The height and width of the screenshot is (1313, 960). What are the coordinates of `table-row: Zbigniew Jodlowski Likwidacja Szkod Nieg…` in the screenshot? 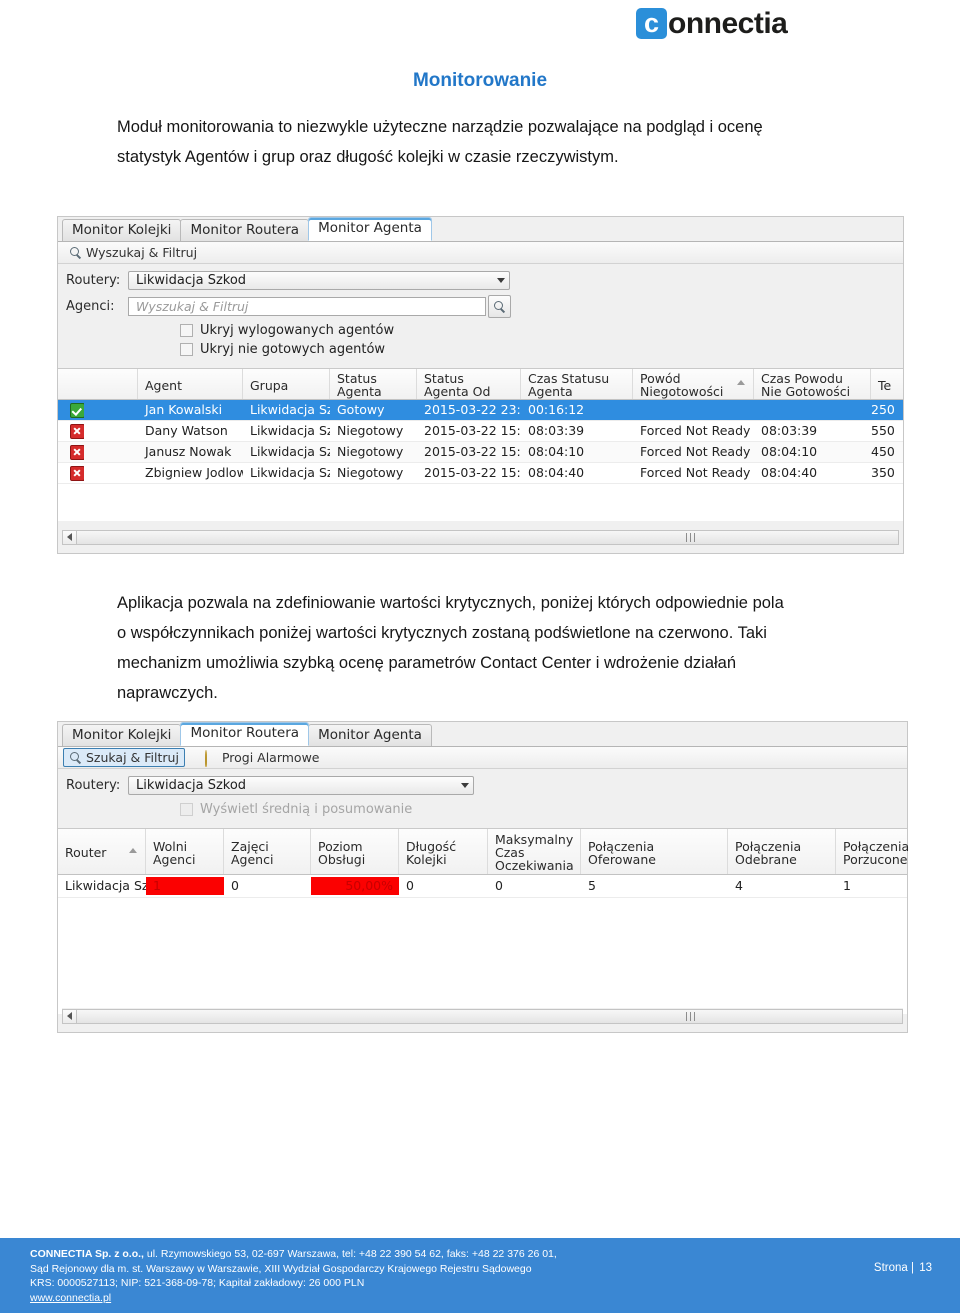 It's located at (480, 473).